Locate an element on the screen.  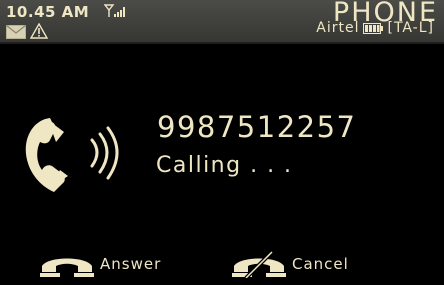
battery-icon is located at coordinates (373, 28).